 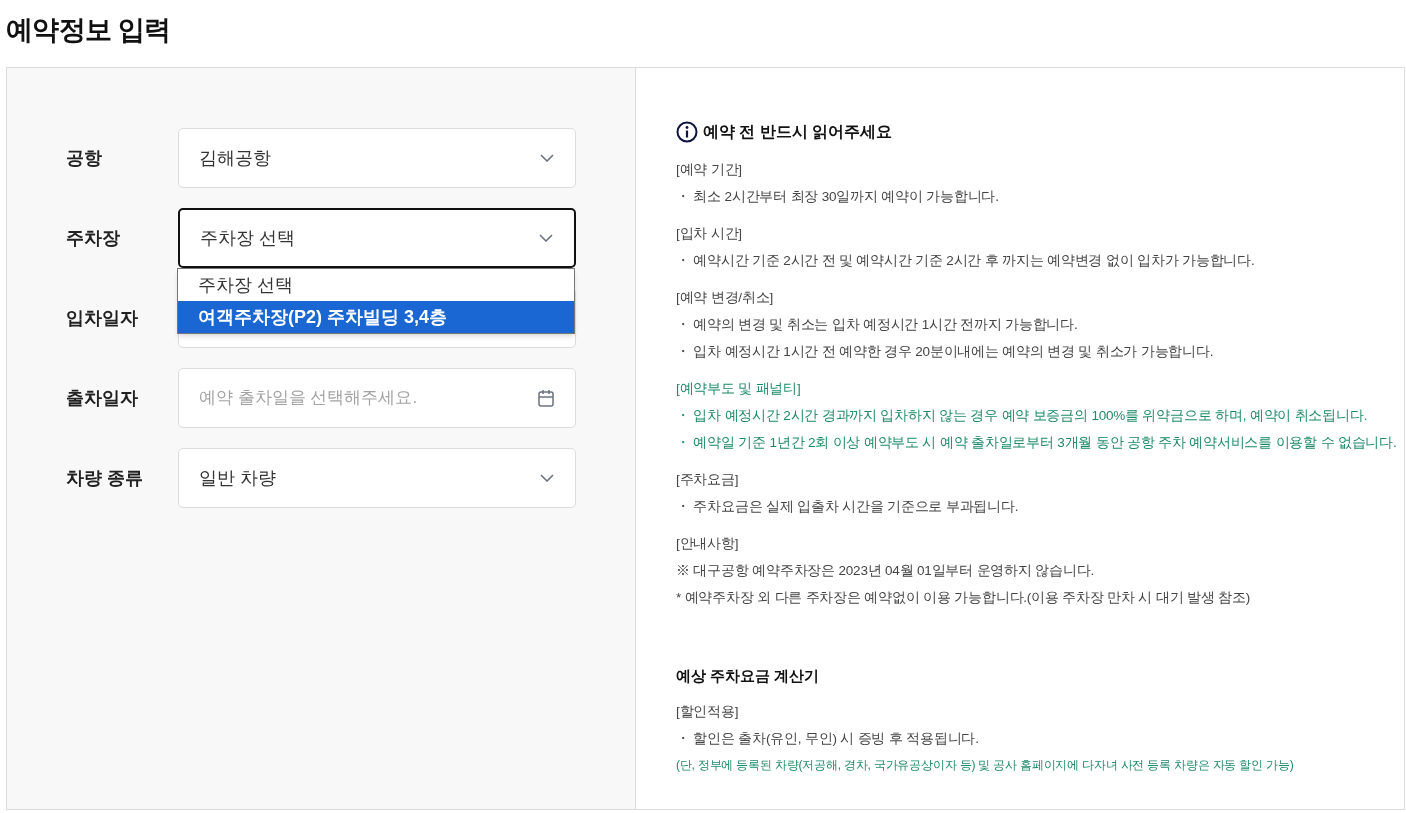 What do you see at coordinates (708, 544) in the screenshot?
I see `section-title: [안내사항]` at bounding box center [708, 544].